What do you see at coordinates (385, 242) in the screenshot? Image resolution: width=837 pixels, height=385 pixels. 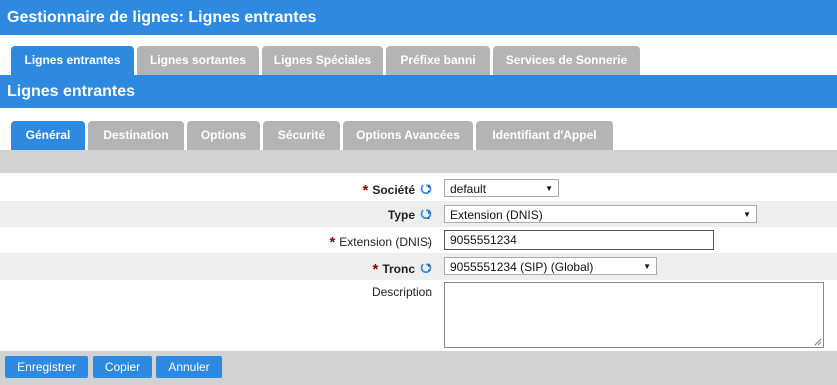 I see `extension-label: Extension (DNIS)` at bounding box center [385, 242].